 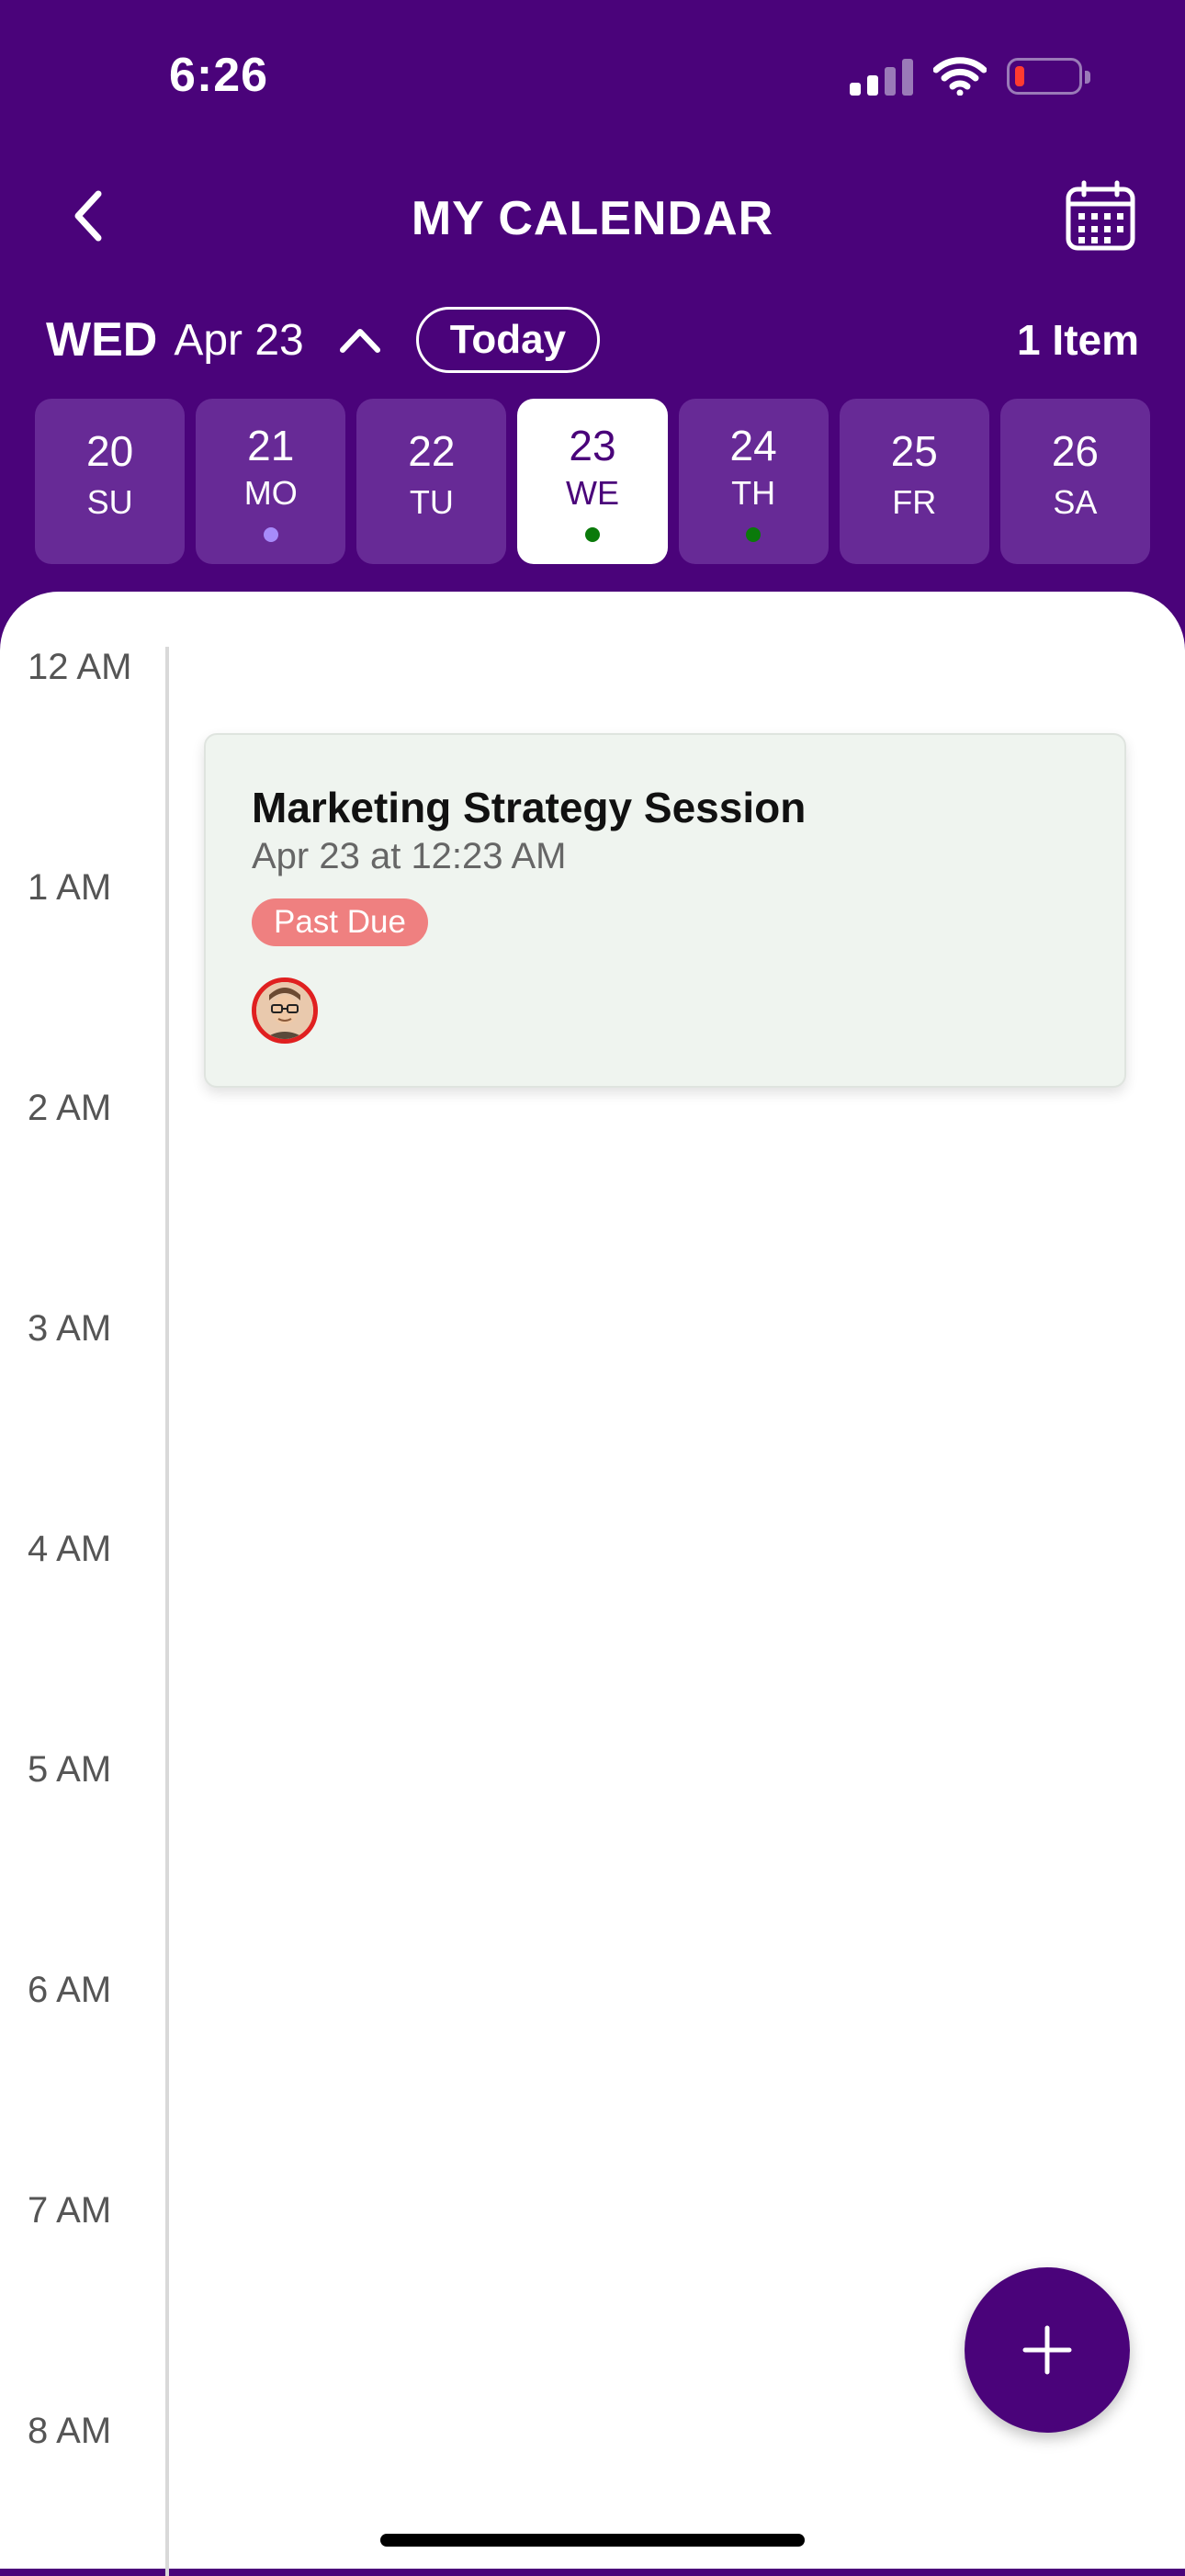 I want to click on avatar, so click(x=285, y=1010).